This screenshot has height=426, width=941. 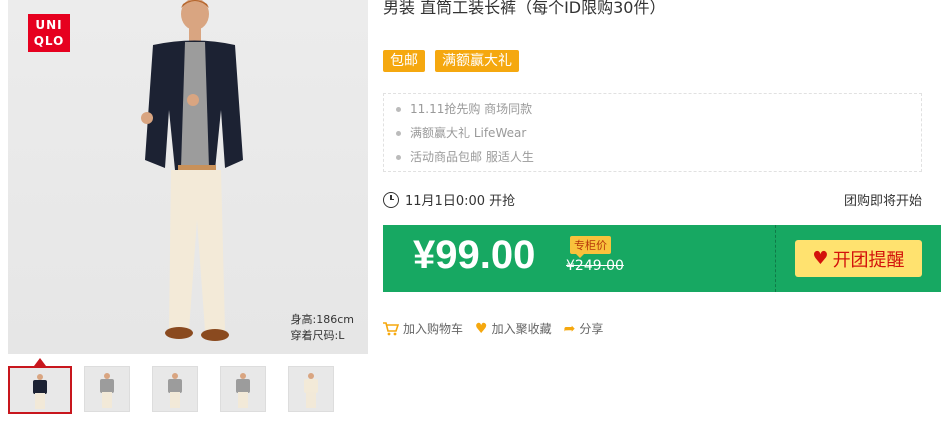 I want to click on share-label: 分享, so click(x=591, y=329).